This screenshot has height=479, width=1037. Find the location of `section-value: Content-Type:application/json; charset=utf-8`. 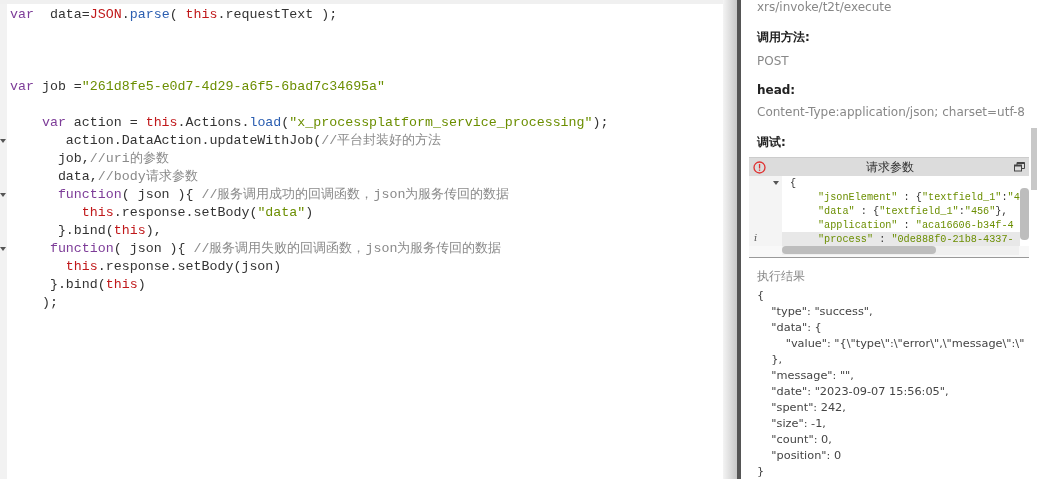

section-value: Content-Type:application/json; charset=utf-8 is located at coordinates (891, 112).